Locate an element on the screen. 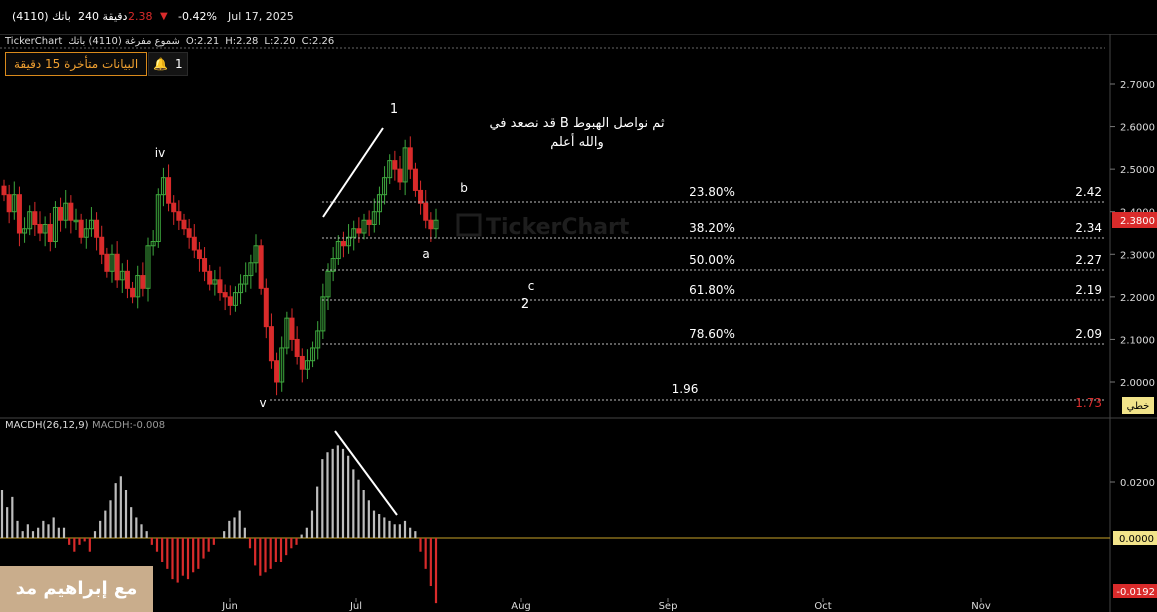  current-price-tag is located at coordinates (1134, 220).